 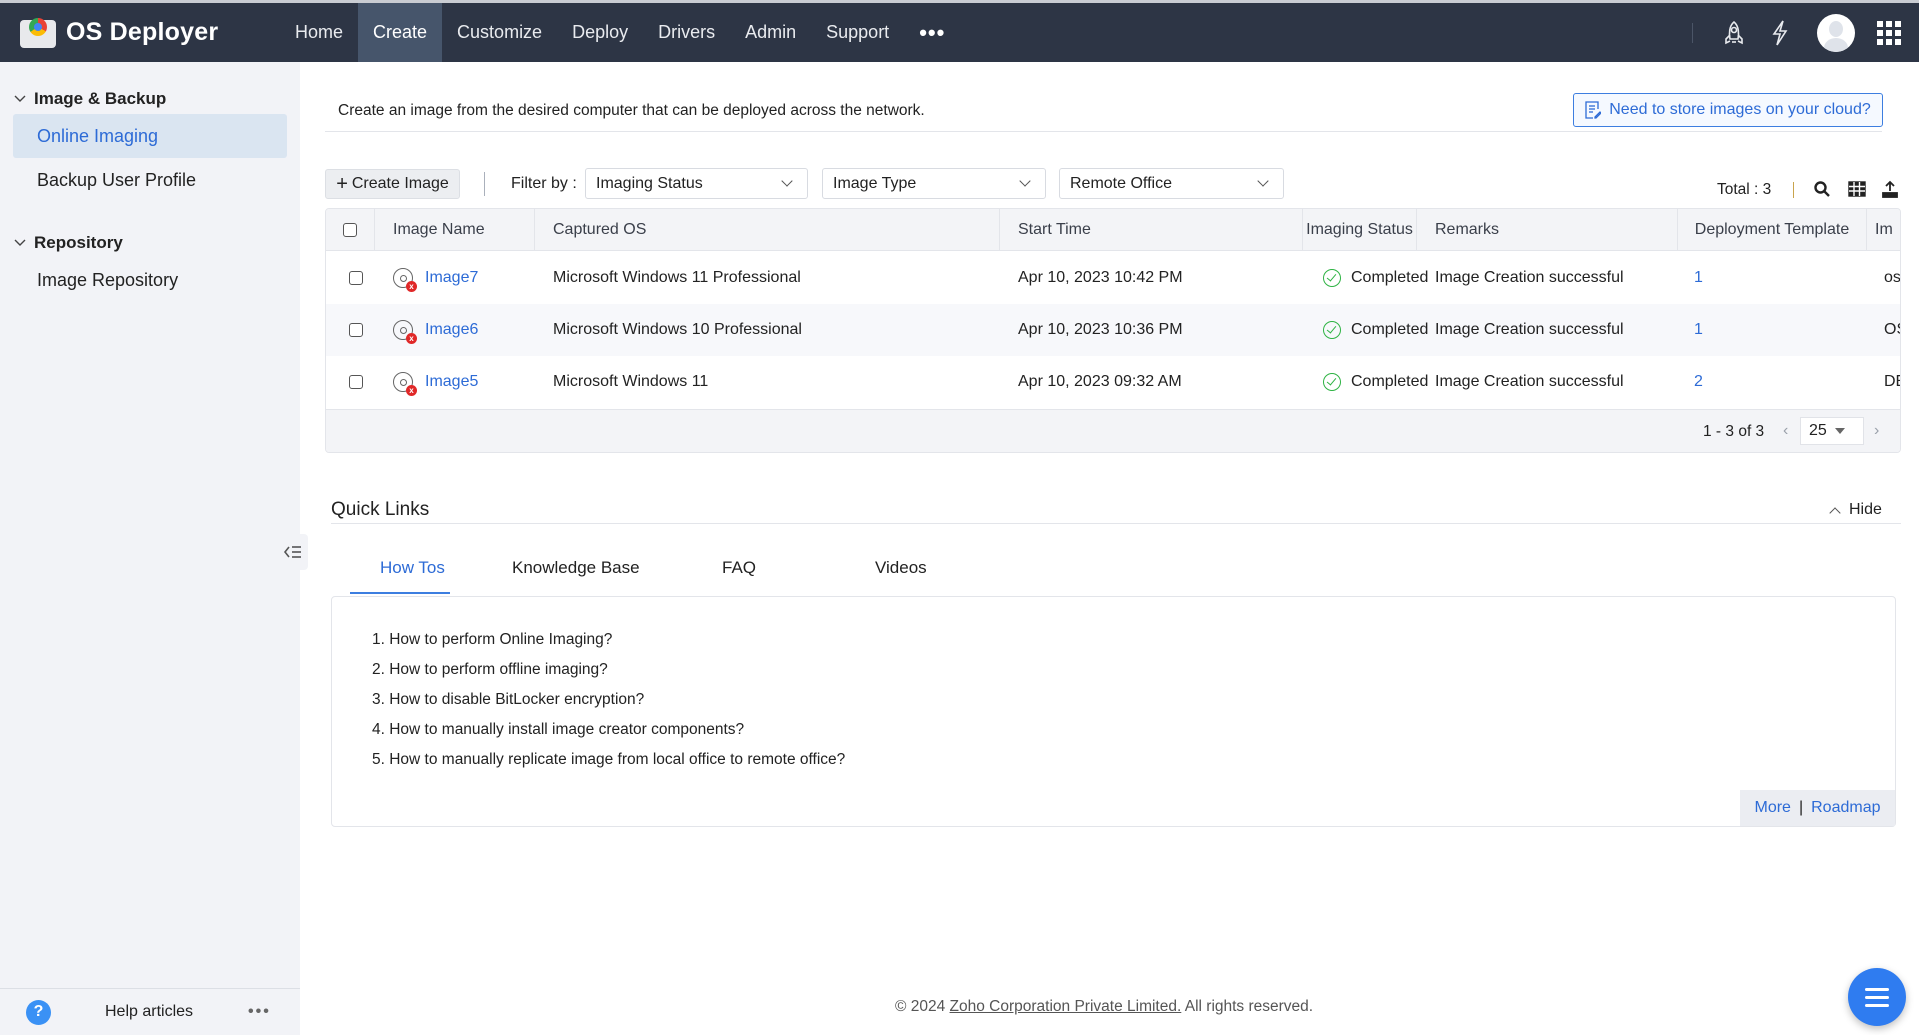 I want to click on quick-links-footer: More | Roadmap, so click(x=1817, y=808).